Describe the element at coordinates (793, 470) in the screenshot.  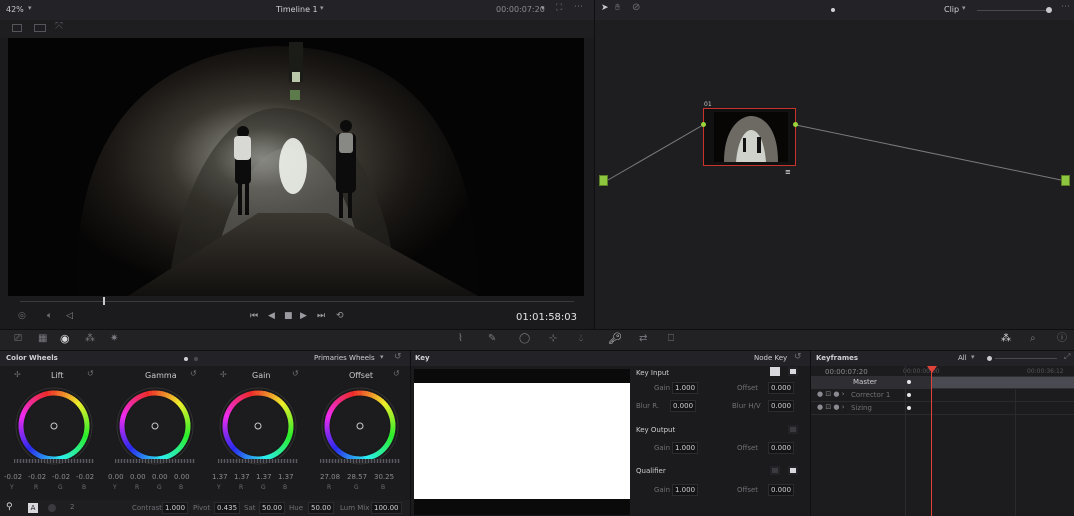
I see `qualifier-invert-toggle` at that location.